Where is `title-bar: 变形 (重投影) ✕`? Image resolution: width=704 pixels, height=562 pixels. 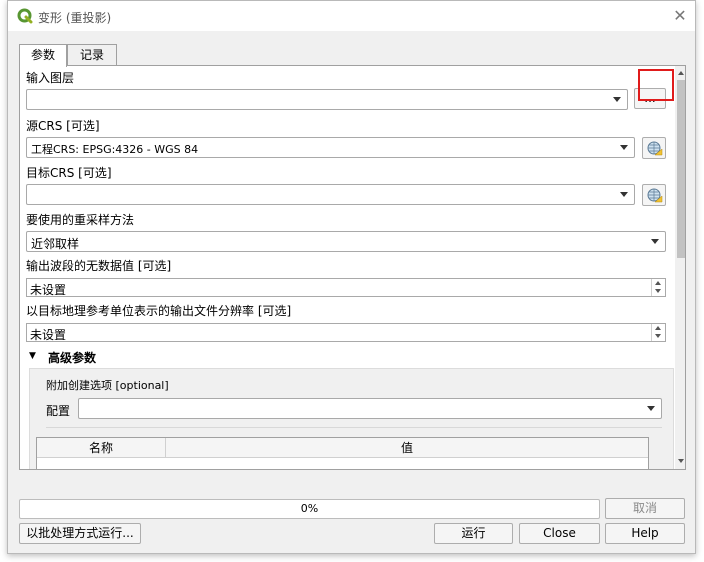
title-bar: 变形 (重投影) ✕ is located at coordinates (351, 16).